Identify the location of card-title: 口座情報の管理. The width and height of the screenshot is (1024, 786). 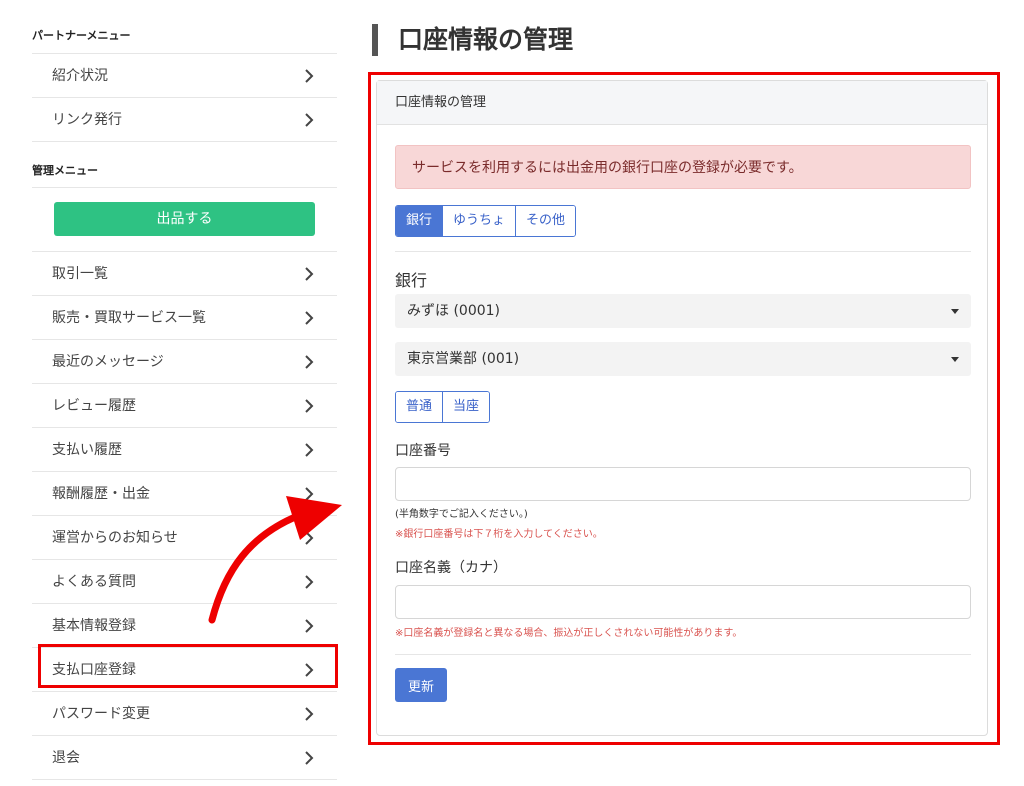
(682, 103).